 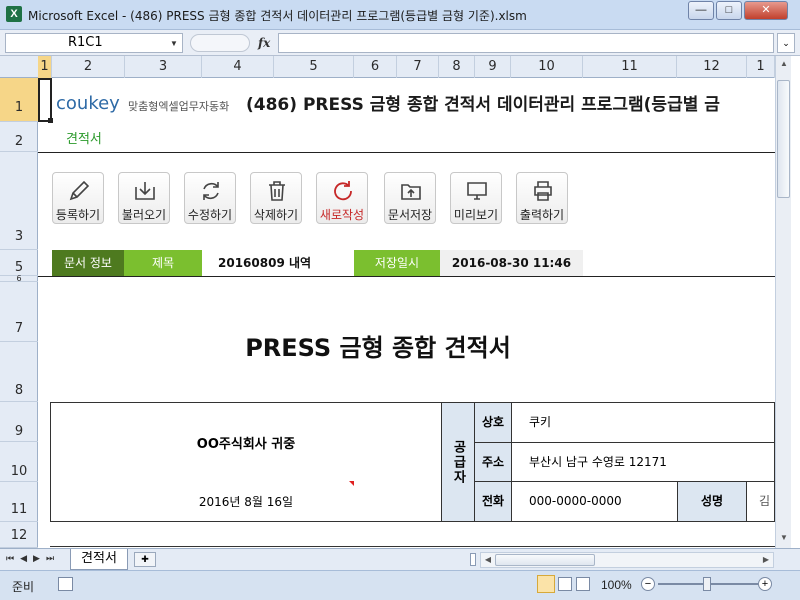 I want to click on sheet-tabs-bar: ⏮◀▶⏭ 견적서 ✚ ◀ ▶, so click(x=400, y=559).